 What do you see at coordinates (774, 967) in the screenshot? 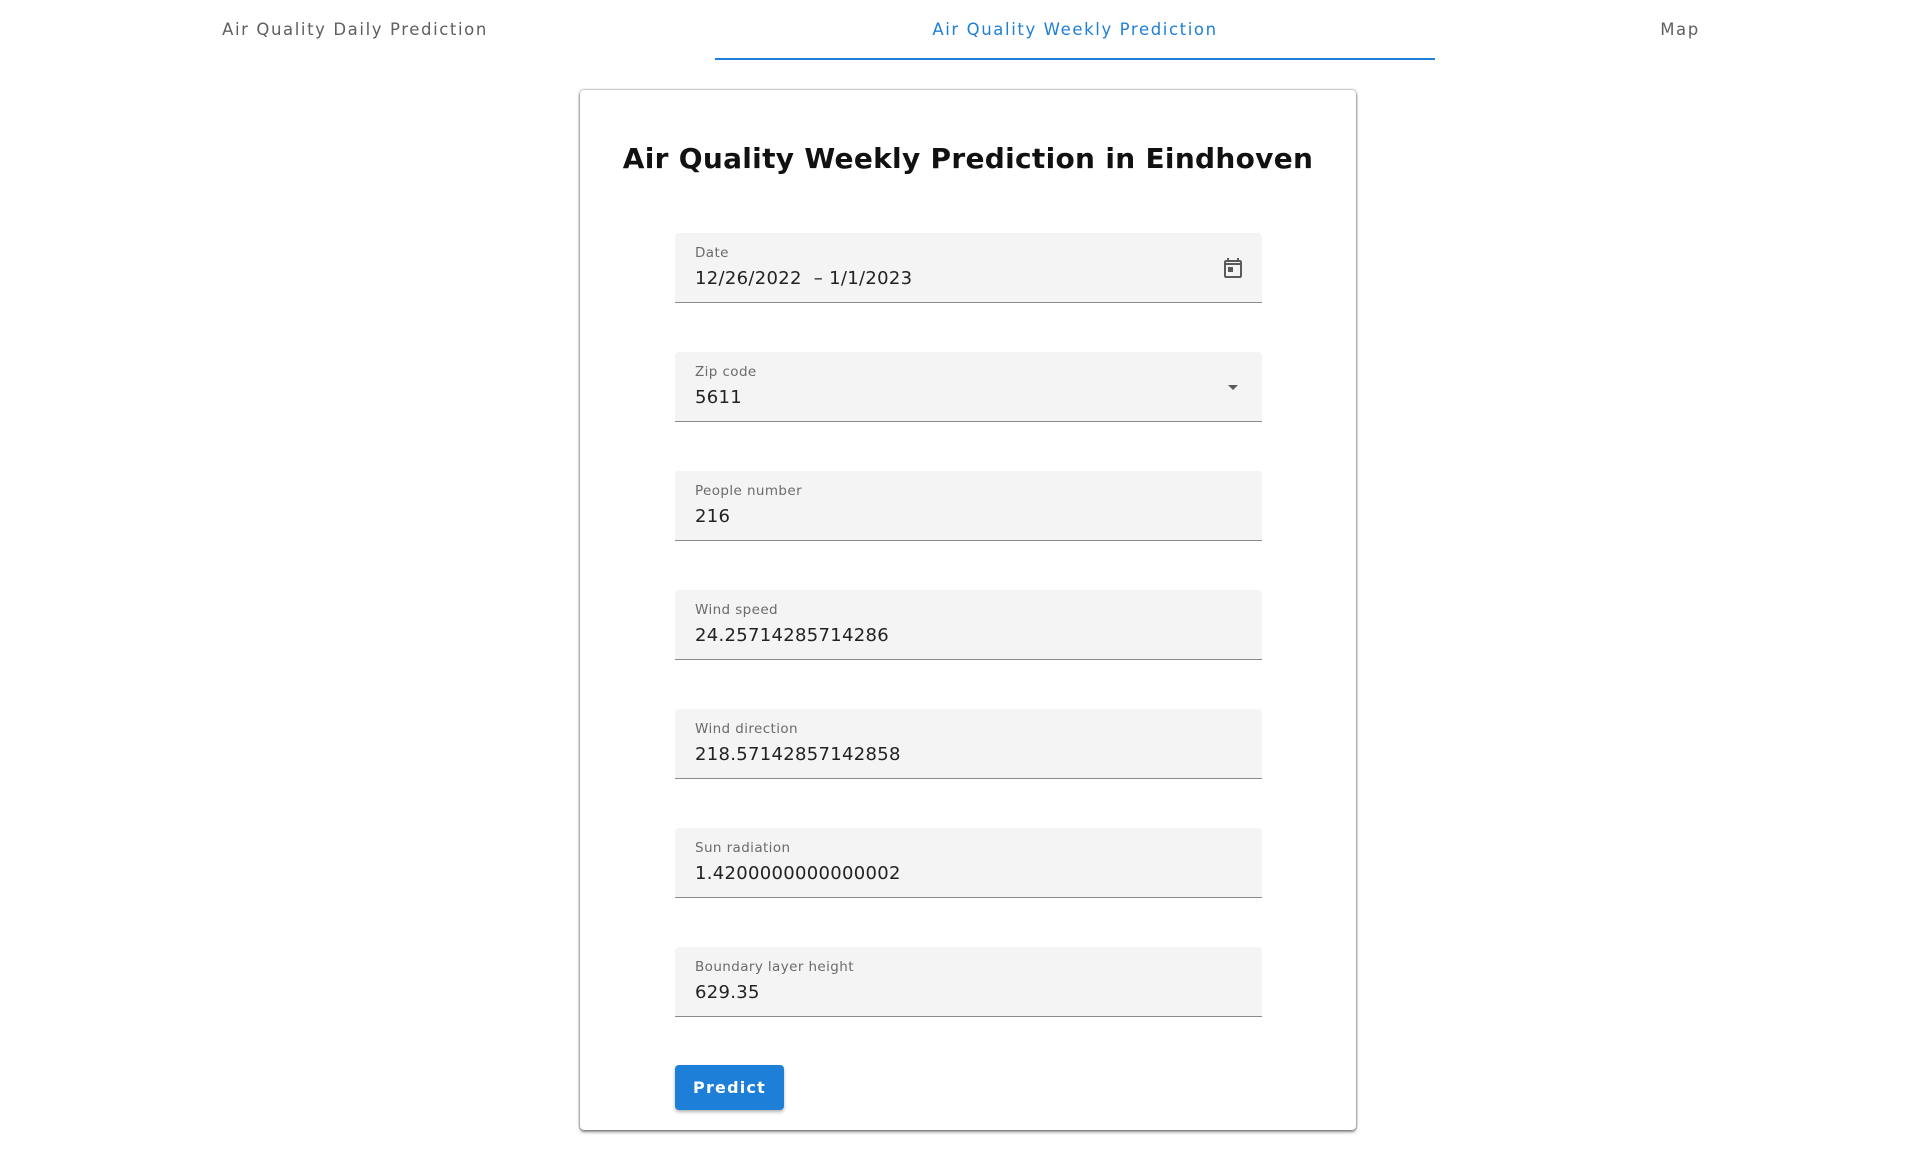
I see `boundary-layer-height-label: Boundary layer height` at bounding box center [774, 967].